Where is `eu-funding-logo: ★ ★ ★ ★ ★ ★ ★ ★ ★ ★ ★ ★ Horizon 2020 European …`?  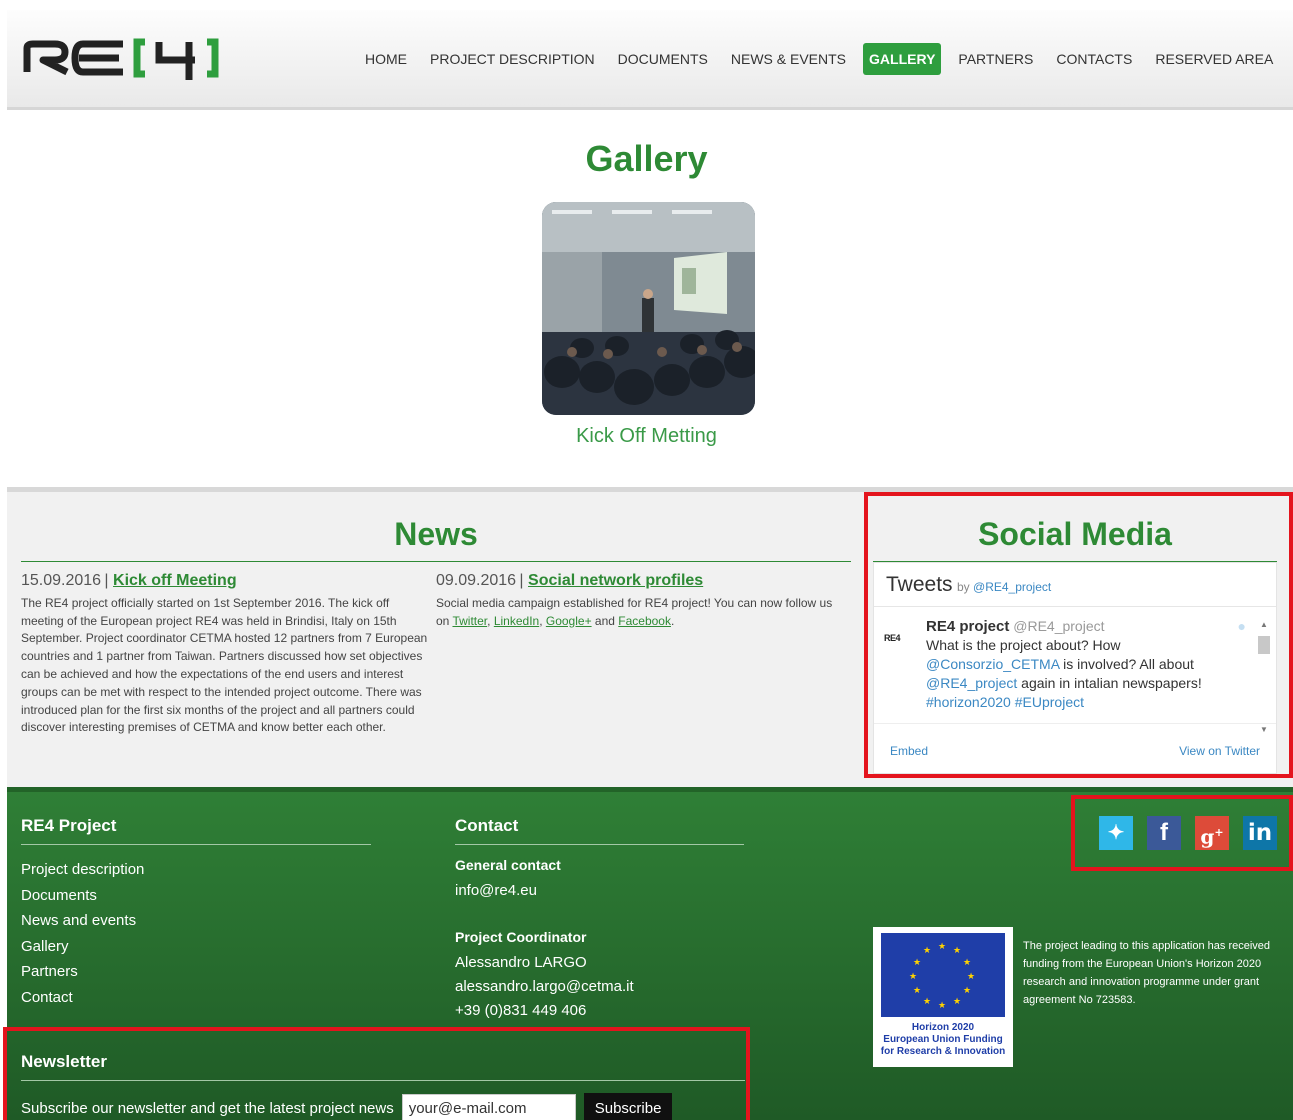 eu-funding-logo: ★ ★ ★ ★ ★ ★ ★ ★ ★ ★ ★ ★ Horizon 2020 European … is located at coordinates (943, 997).